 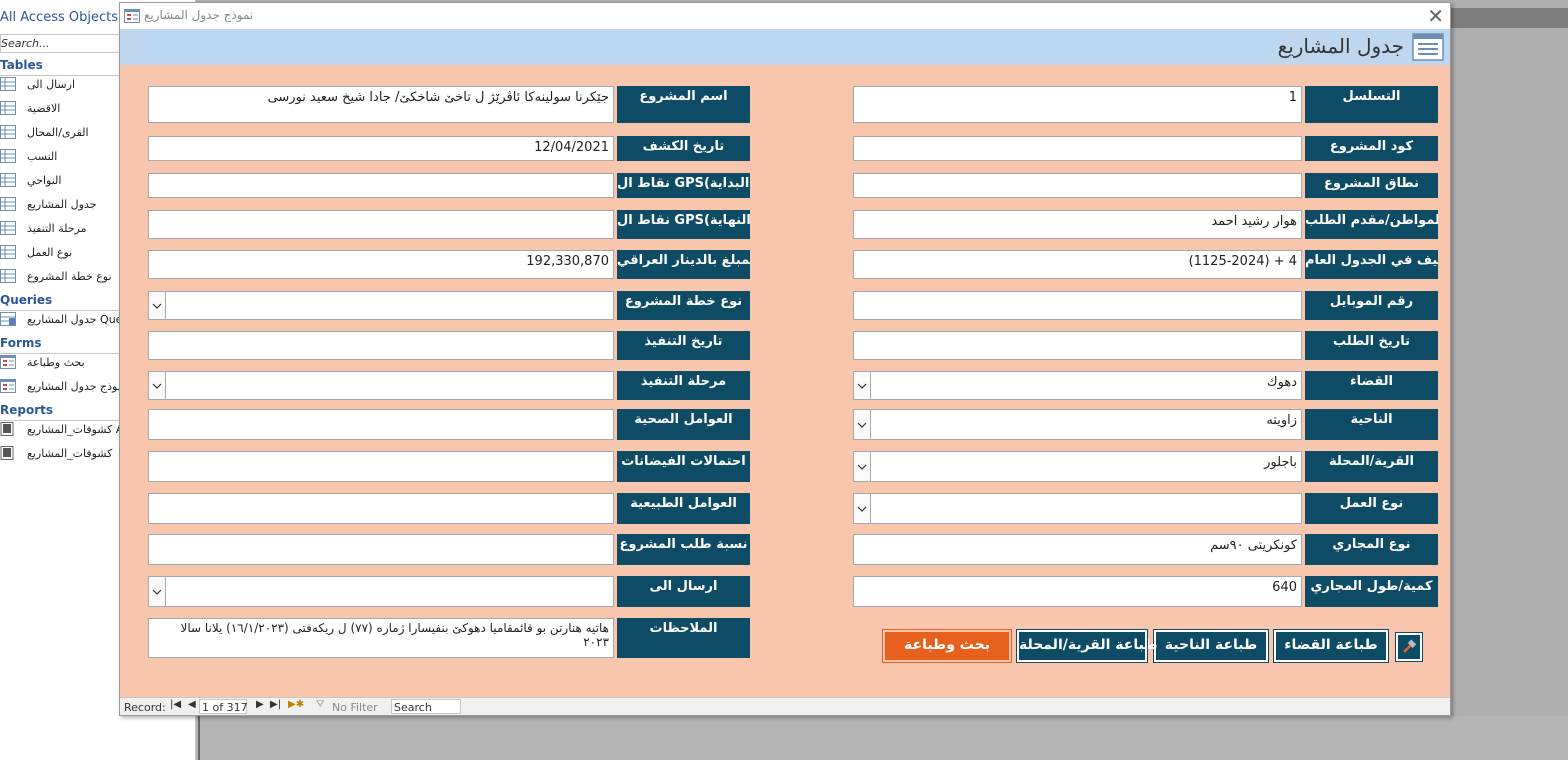 I want to click on previous-record-icon: ◀, so click(x=192, y=704).